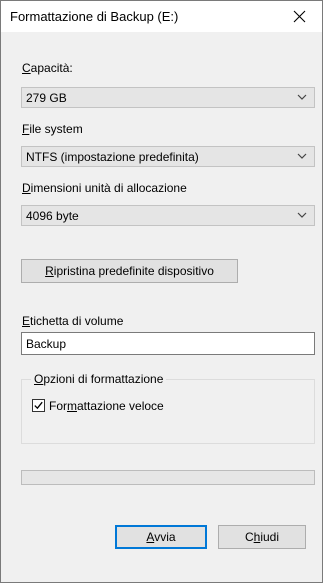  What do you see at coordinates (94, 16) in the screenshot?
I see `window-title: Formattazione di Backup (E:)` at bounding box center [94, 16].